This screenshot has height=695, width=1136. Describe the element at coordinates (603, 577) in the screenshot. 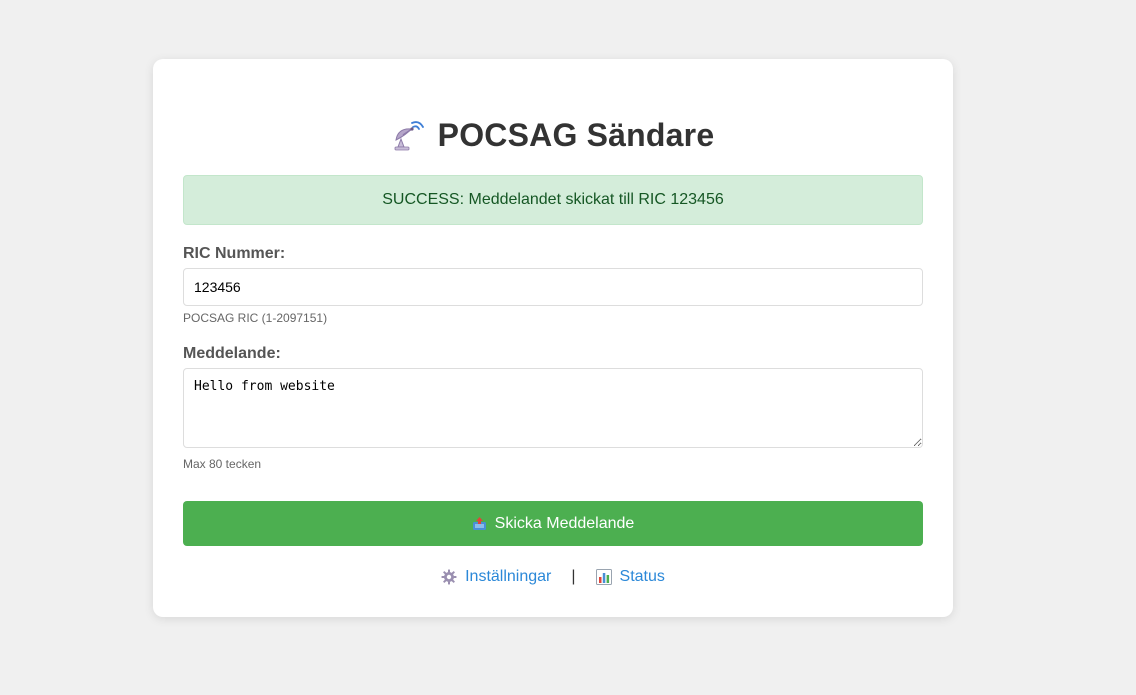

I see `bar-chart-icon` at that location.